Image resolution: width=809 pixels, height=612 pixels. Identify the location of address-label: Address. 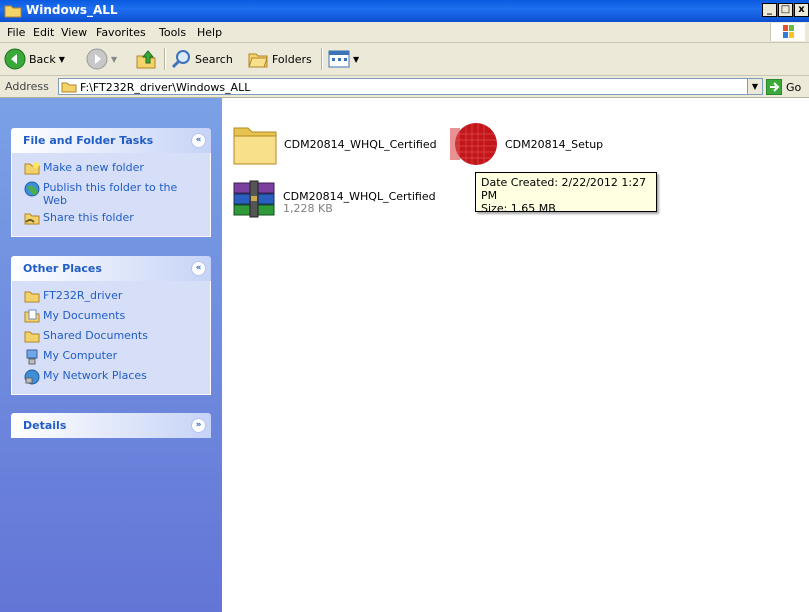
(27, 86).